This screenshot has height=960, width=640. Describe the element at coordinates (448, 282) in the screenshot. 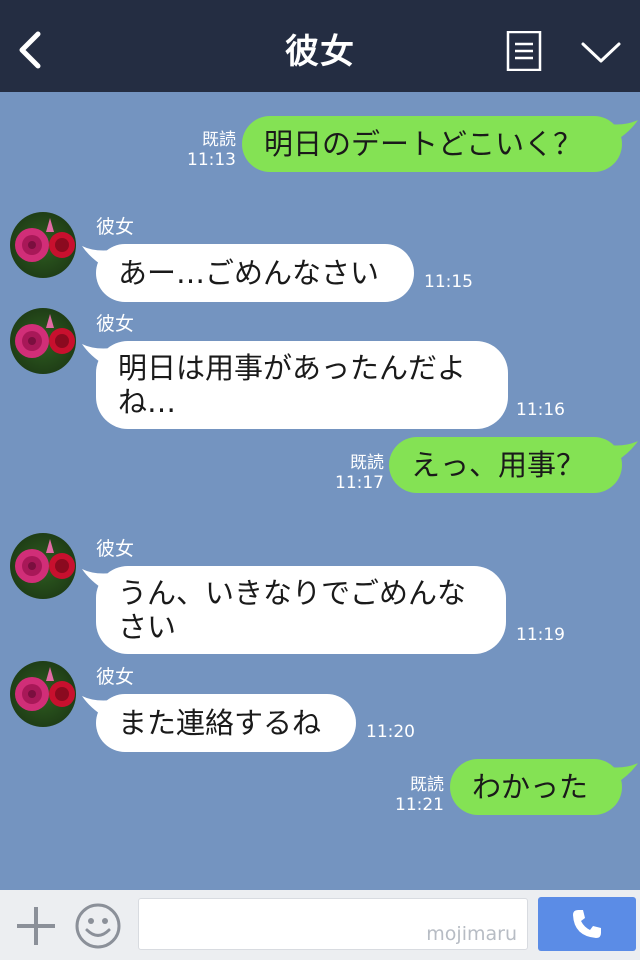

I see `message-time: 11:15` at that location.